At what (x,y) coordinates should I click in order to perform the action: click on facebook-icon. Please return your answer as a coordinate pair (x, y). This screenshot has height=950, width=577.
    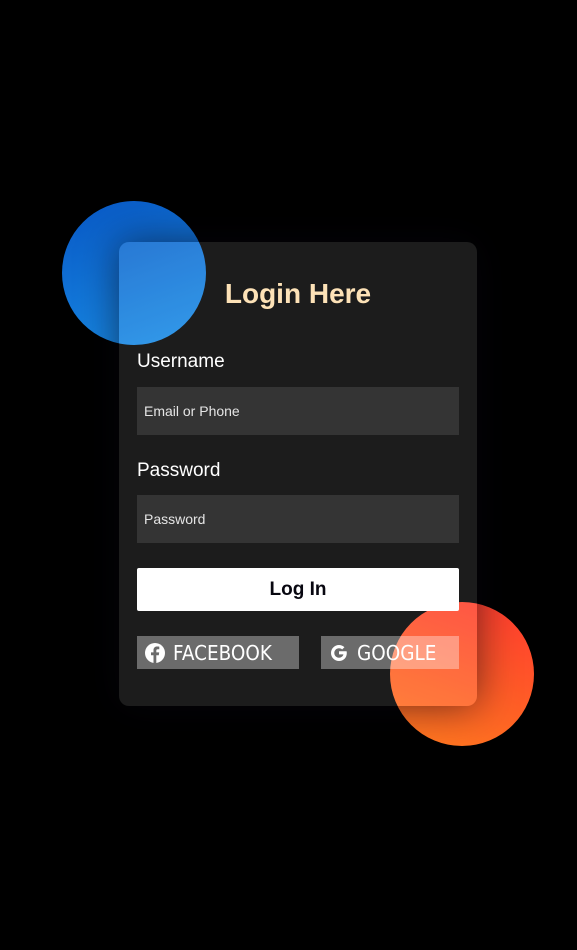
    Looking at the image, I should click on (154, 652).